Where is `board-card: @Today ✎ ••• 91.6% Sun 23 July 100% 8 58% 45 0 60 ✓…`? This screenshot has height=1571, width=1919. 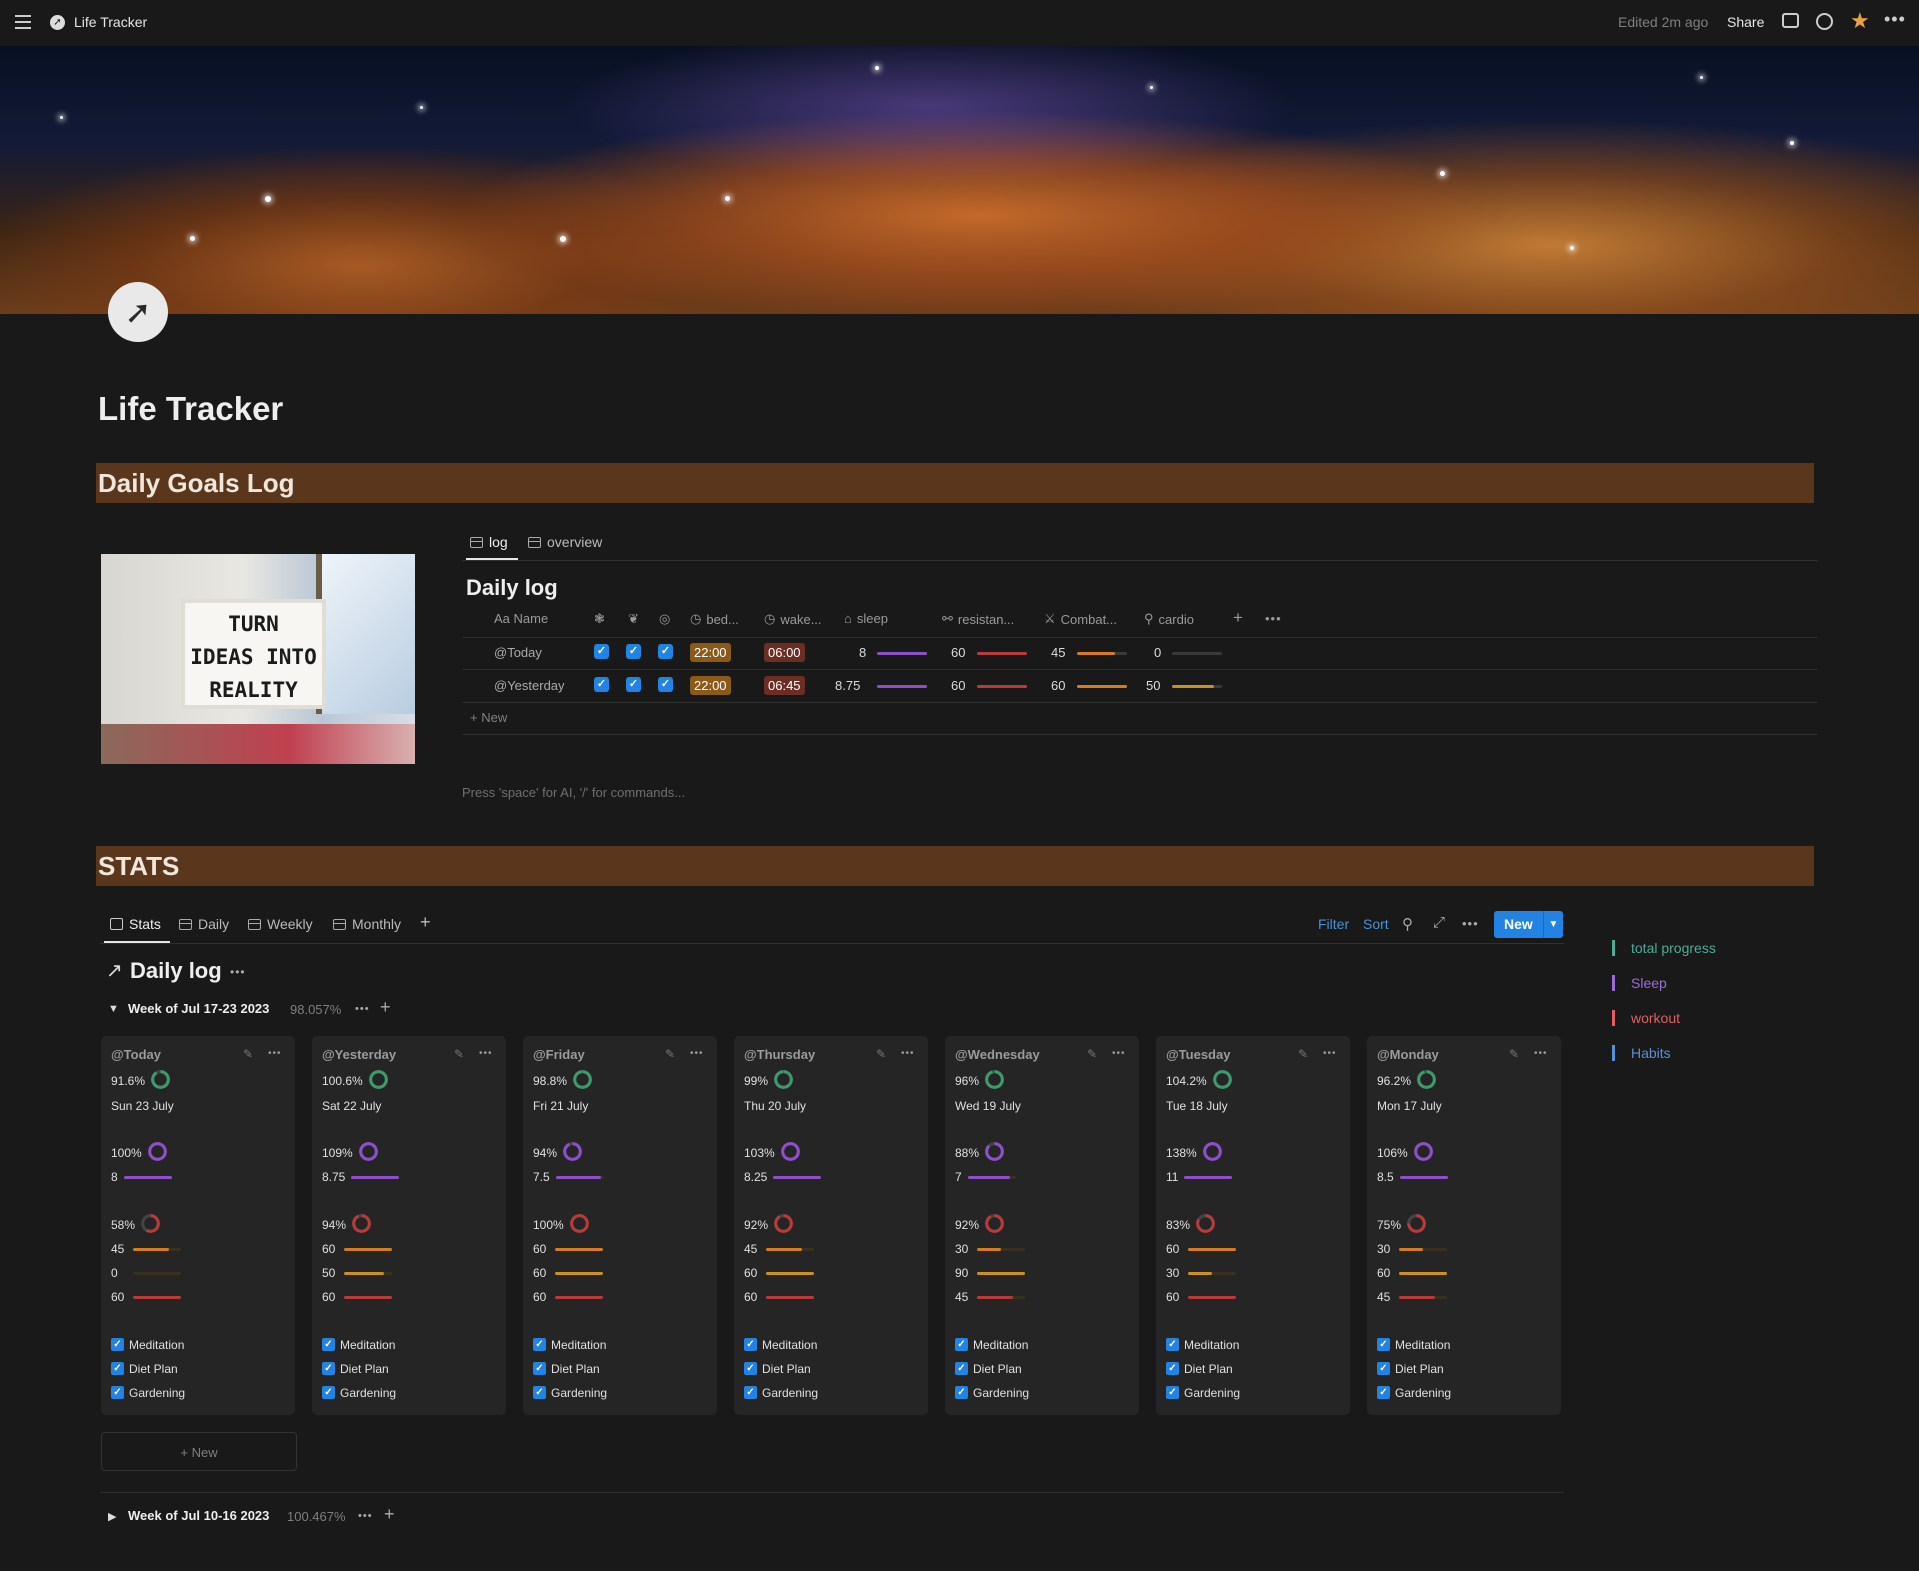
board-card: @Today ✎ ••• 91.6% Sun 23 July 100% 8 58% 45 0 60 ✓… is located at coordinates (198, 1225).